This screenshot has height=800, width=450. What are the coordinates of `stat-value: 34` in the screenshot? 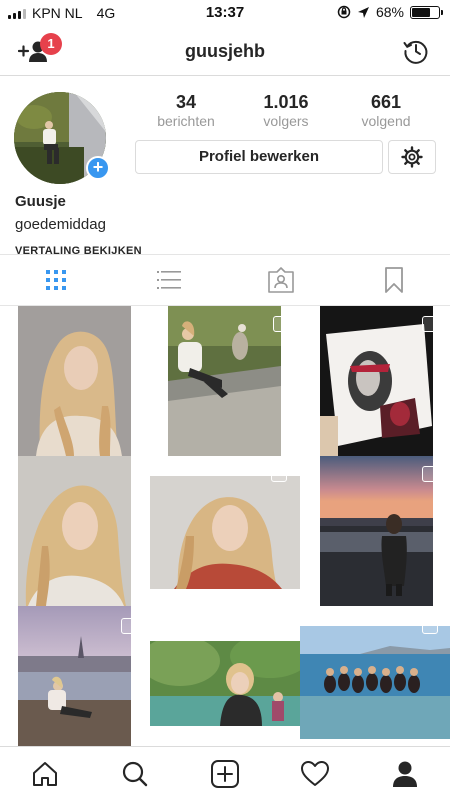 It's located at (186, 102).